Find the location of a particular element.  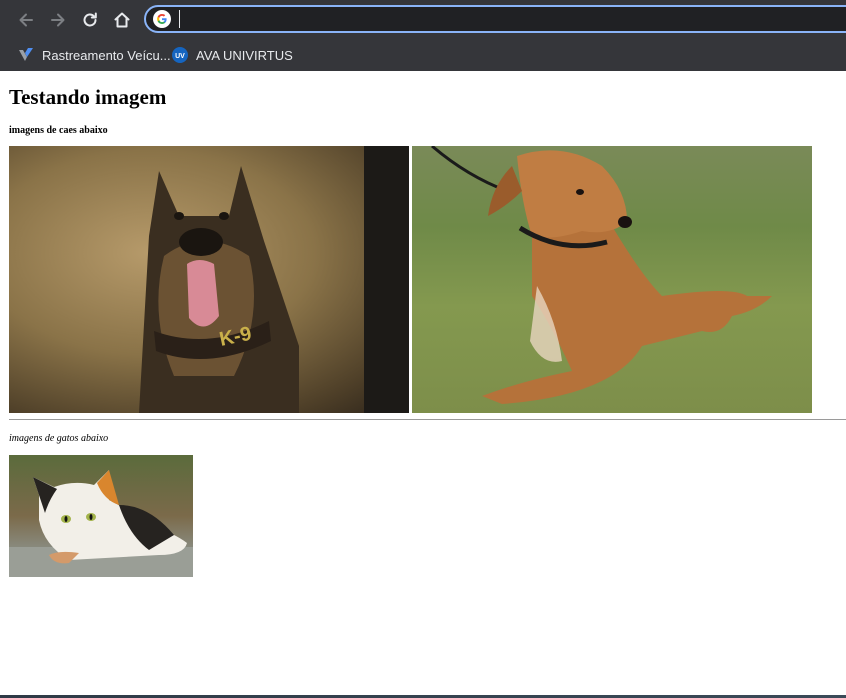

browser-toolbar is located at coordinates (423, 19).